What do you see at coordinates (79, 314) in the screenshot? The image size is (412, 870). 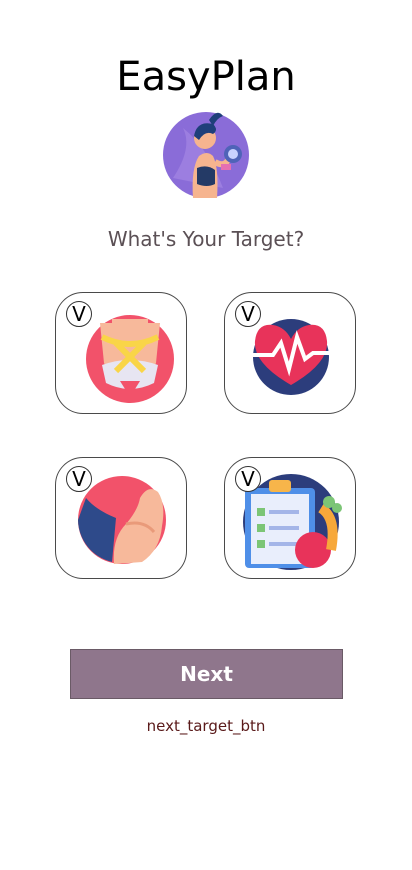 I see `target-check-waist: V` at bounding box center [79, 314].